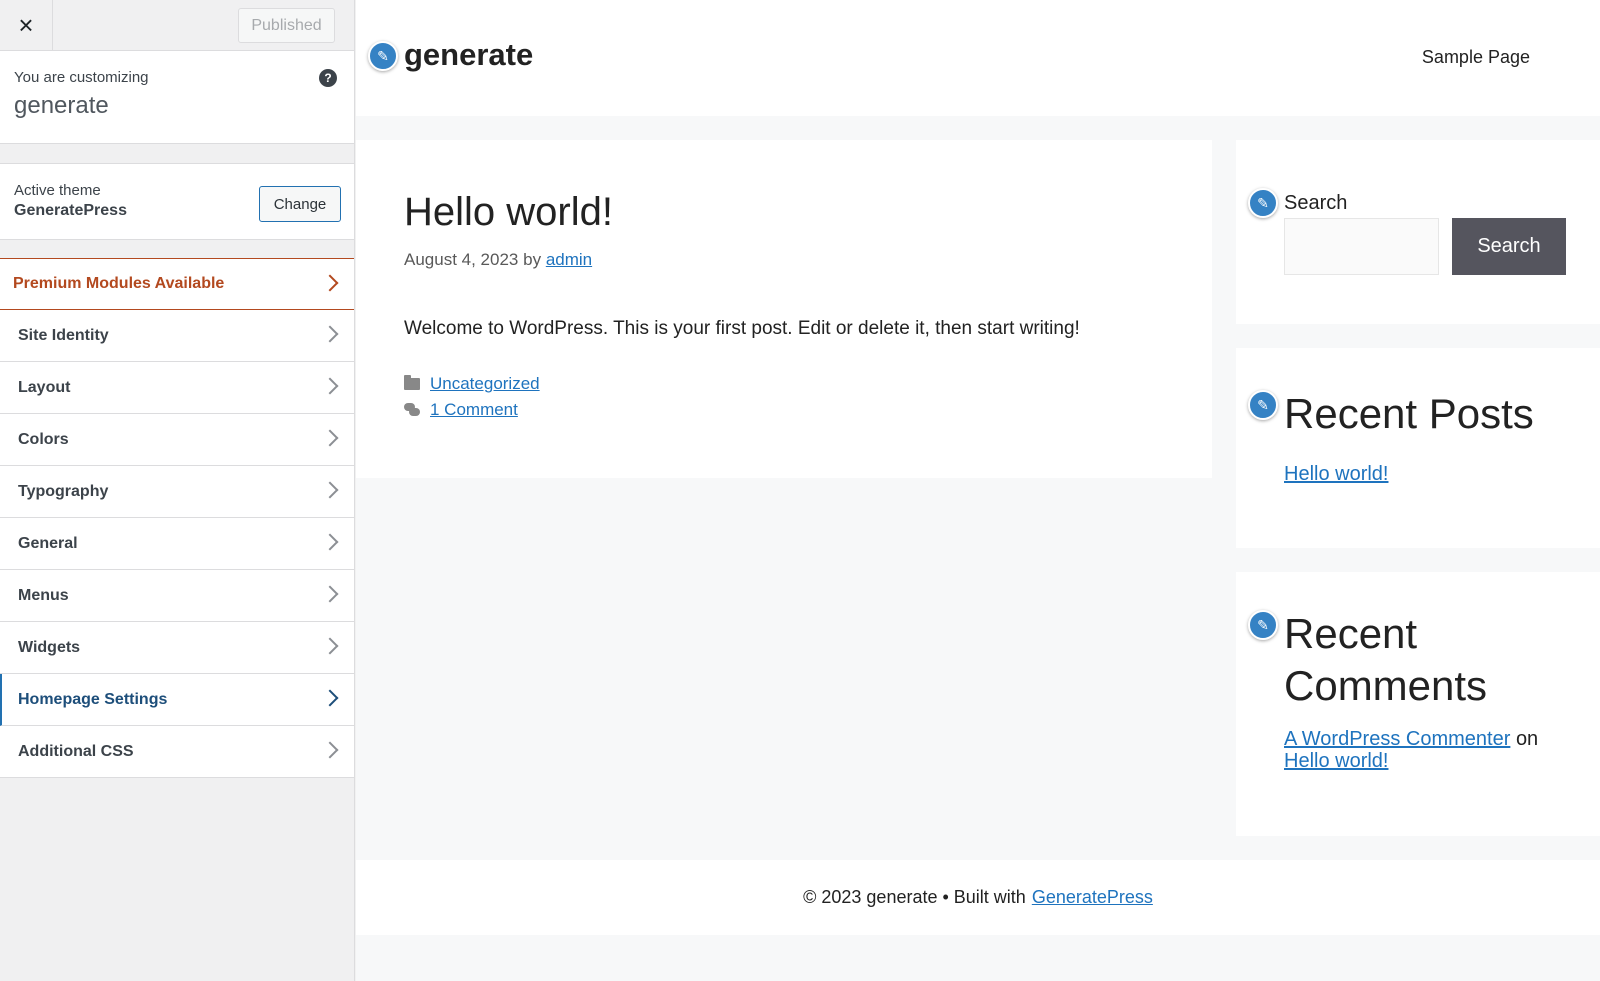  Describe the element at coordinates (1418, 448) in the screenshot. I see `recent-posts-widget: ✎ Recent Posts Hello world!` at that location.